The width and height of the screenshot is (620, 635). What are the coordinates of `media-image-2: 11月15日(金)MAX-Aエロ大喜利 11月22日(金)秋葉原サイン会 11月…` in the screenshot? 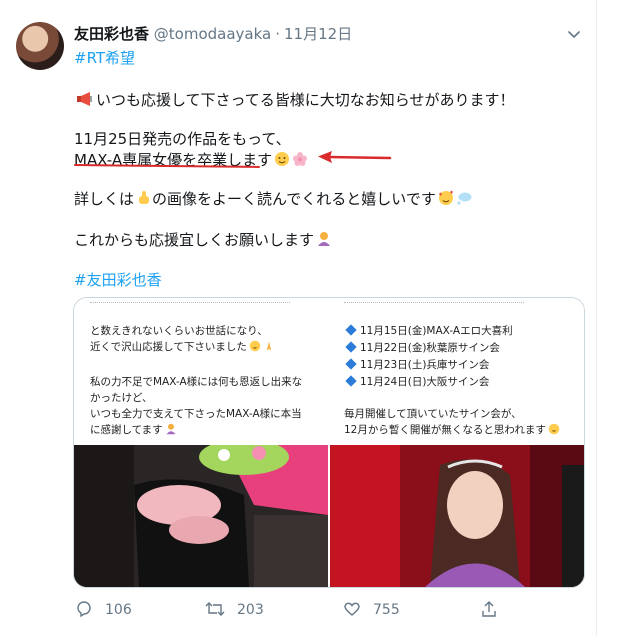 It's located at (457, 370).